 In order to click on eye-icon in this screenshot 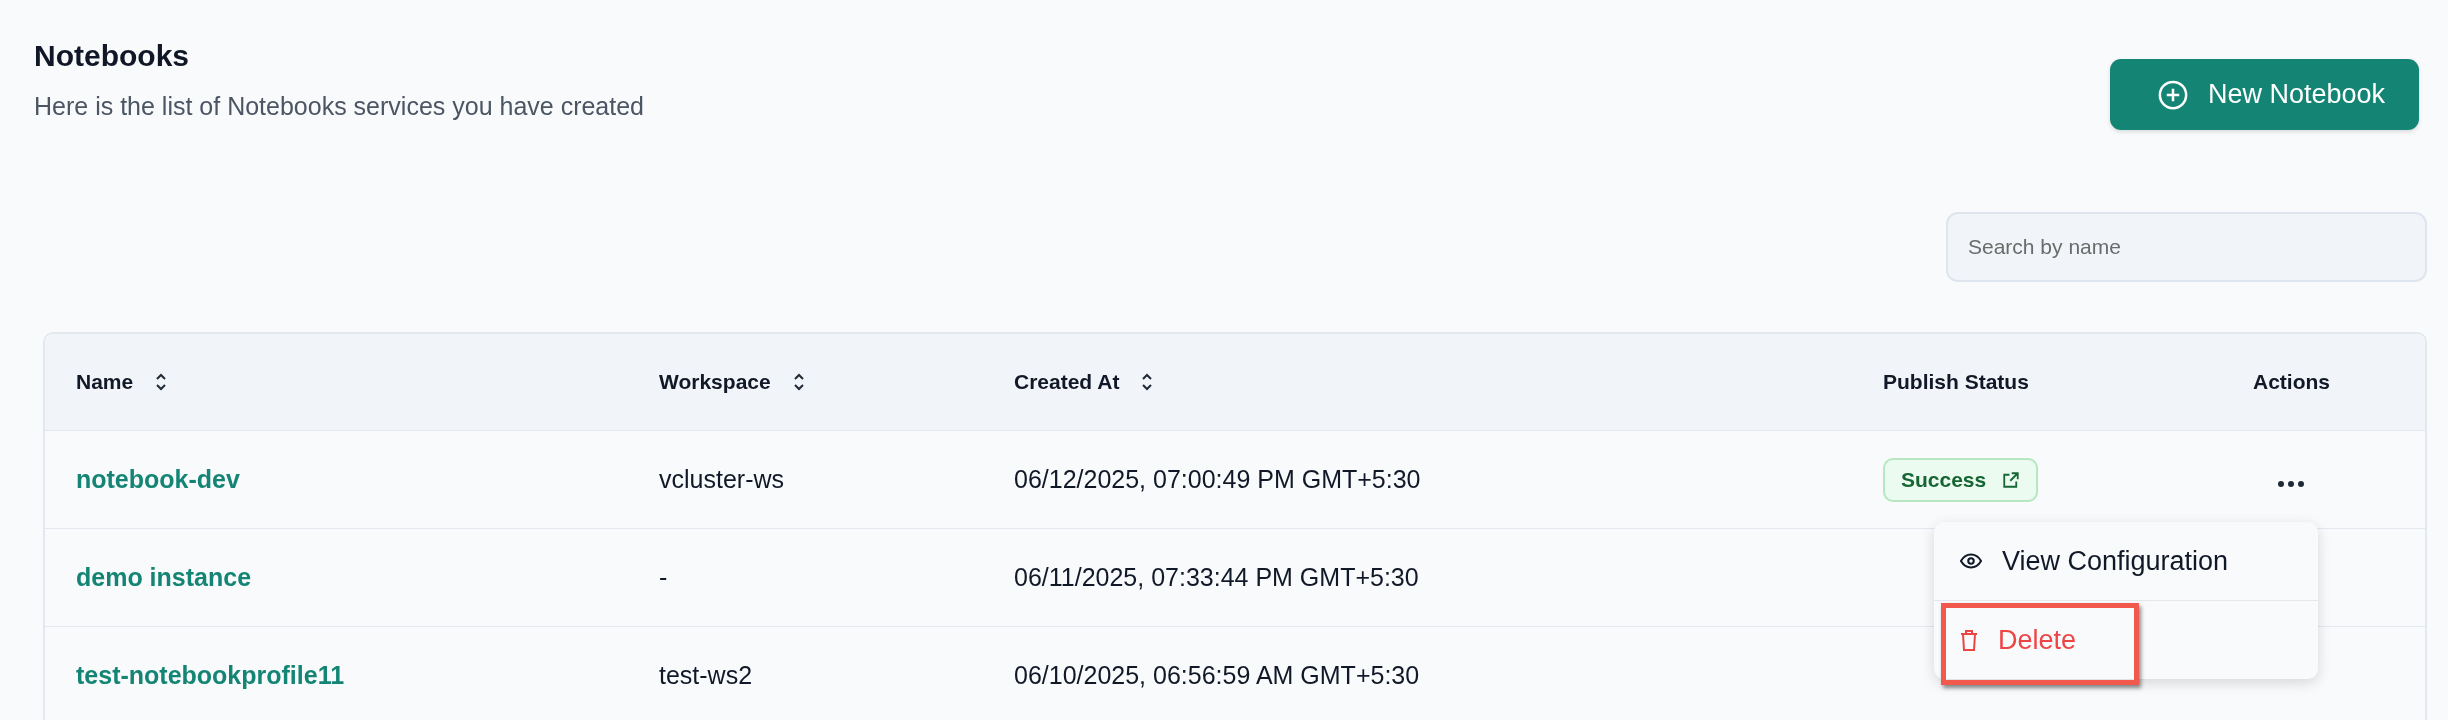, I will do `click(1971, 561)`.